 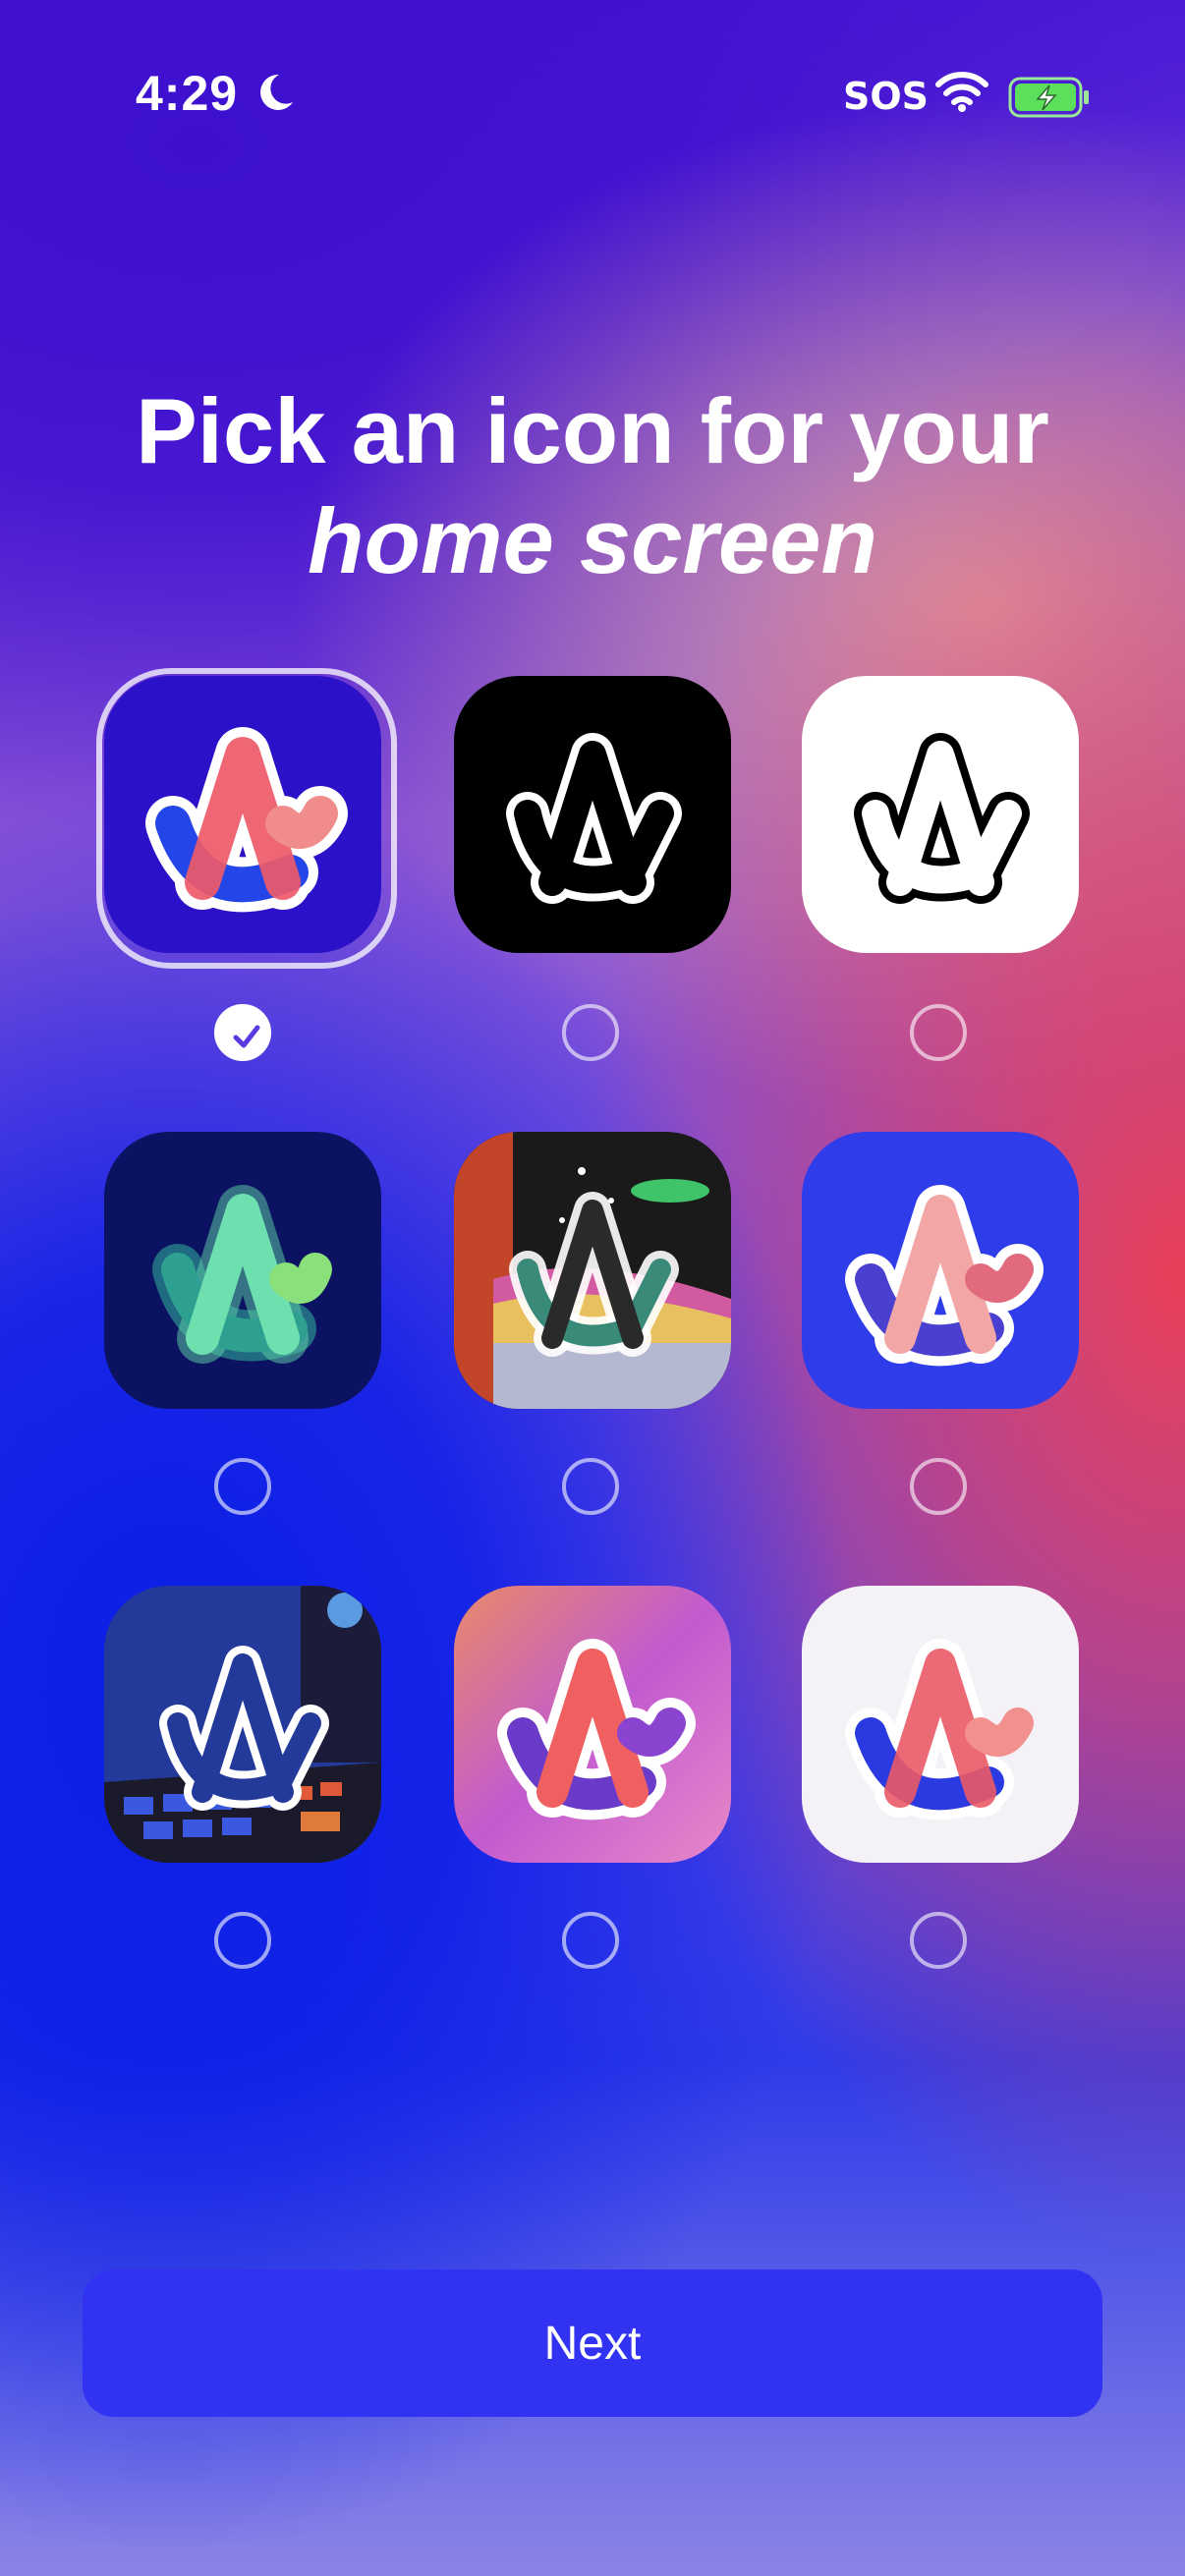 I want to click on arc-retro-computer-icon, so click(x=243, y=1724).